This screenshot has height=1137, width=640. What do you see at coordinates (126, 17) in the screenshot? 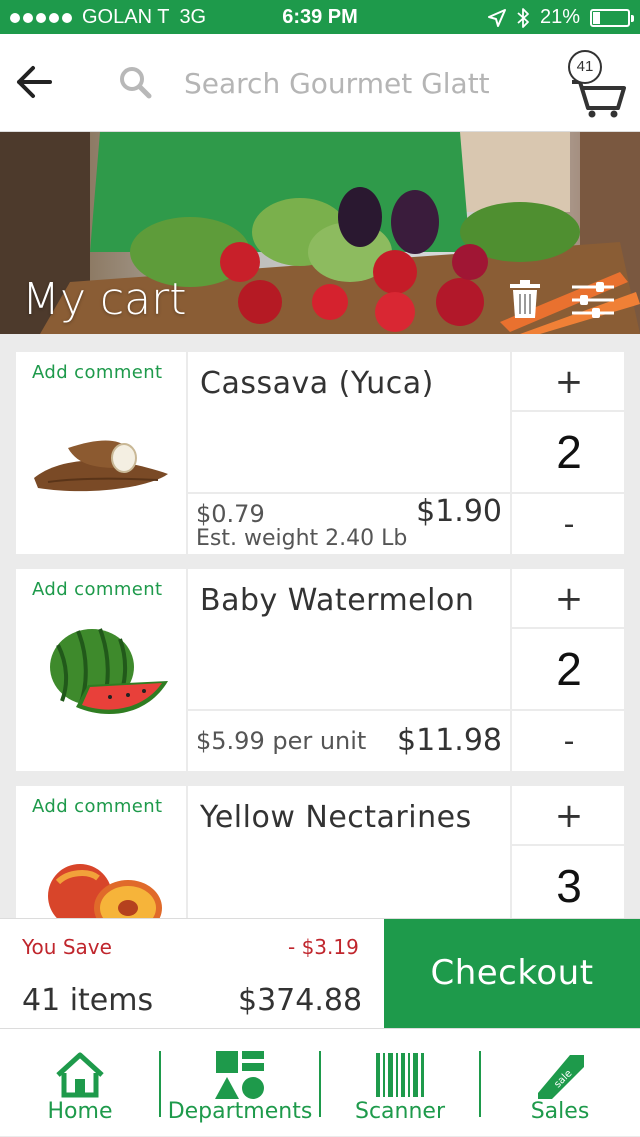
I see `carrier-name: GOLAN T` at bounding box center [126, 17].